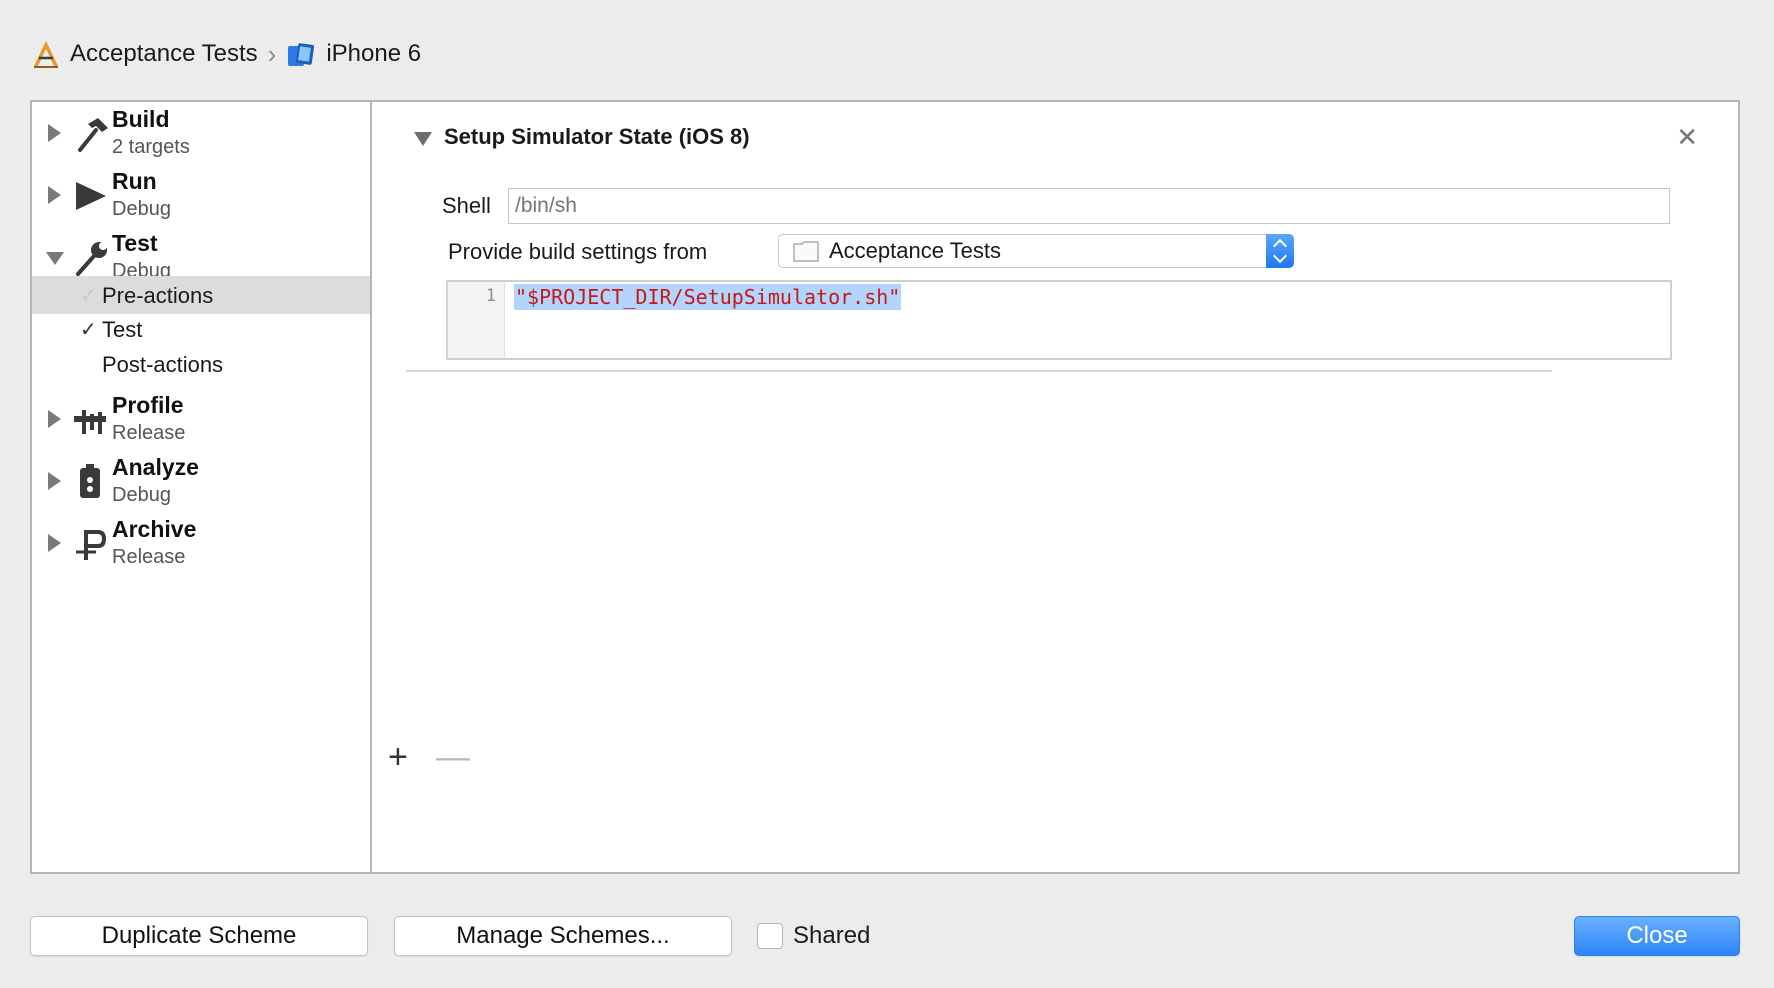  Describe the element at coordinates (708, 297) in the screenshot. I see `script-text: "$PROJECT_DIR/SetupSimulator.sh"` at that location.